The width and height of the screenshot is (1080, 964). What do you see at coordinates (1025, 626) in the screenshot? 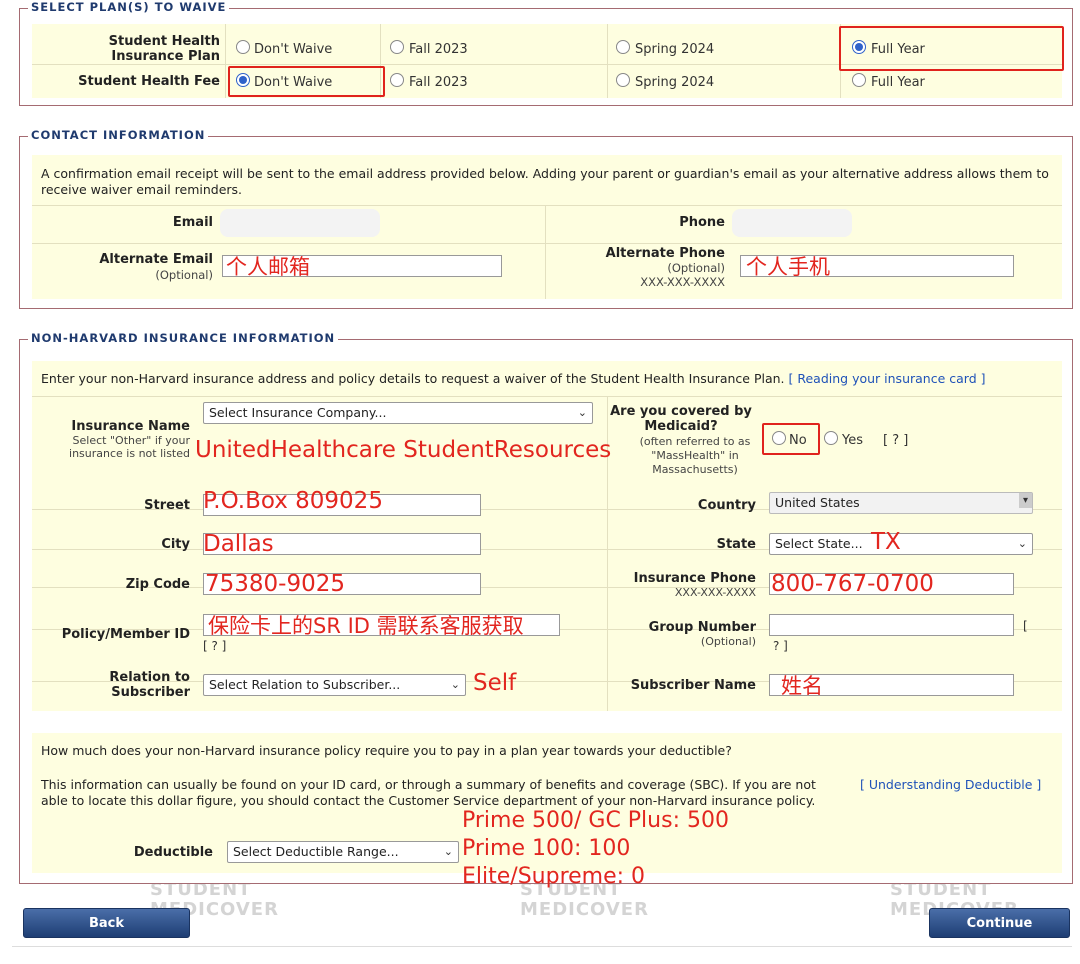
I see `group-help-open: [` at bounding box center [1025, 626].